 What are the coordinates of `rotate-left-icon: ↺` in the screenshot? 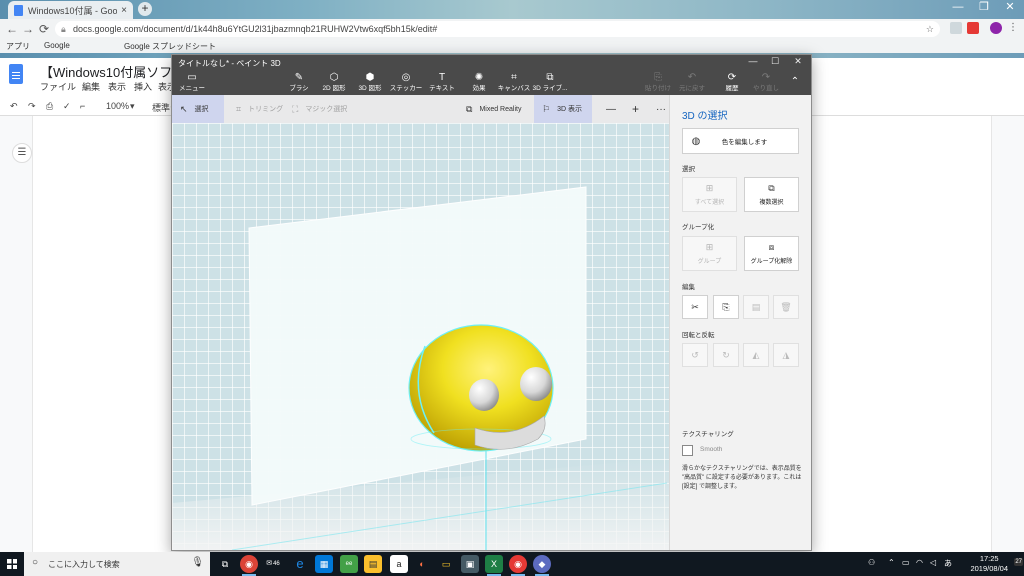 It's located at (695, 355).